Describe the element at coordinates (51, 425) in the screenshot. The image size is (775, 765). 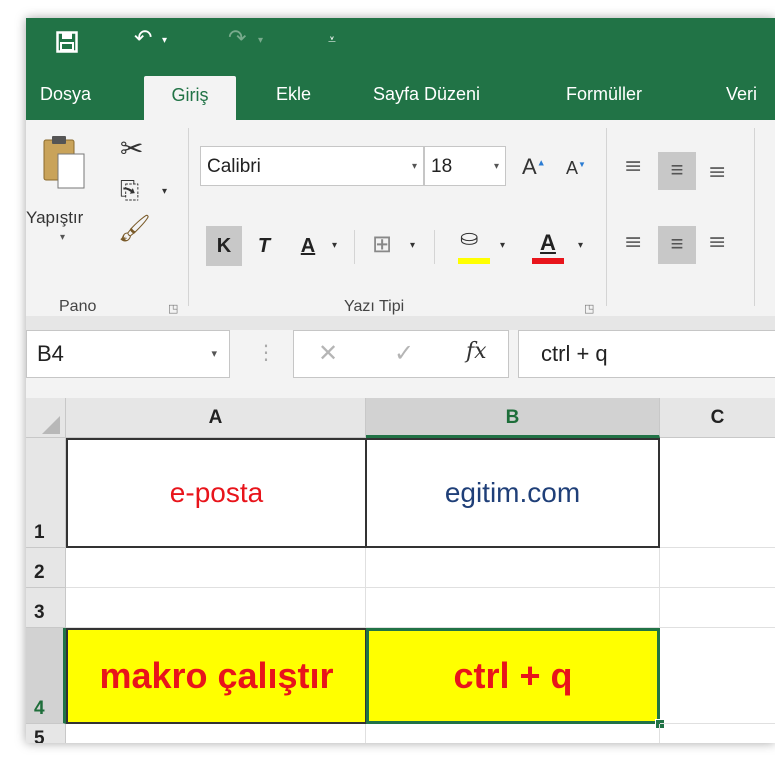
I see `select-all-icon` at that location.